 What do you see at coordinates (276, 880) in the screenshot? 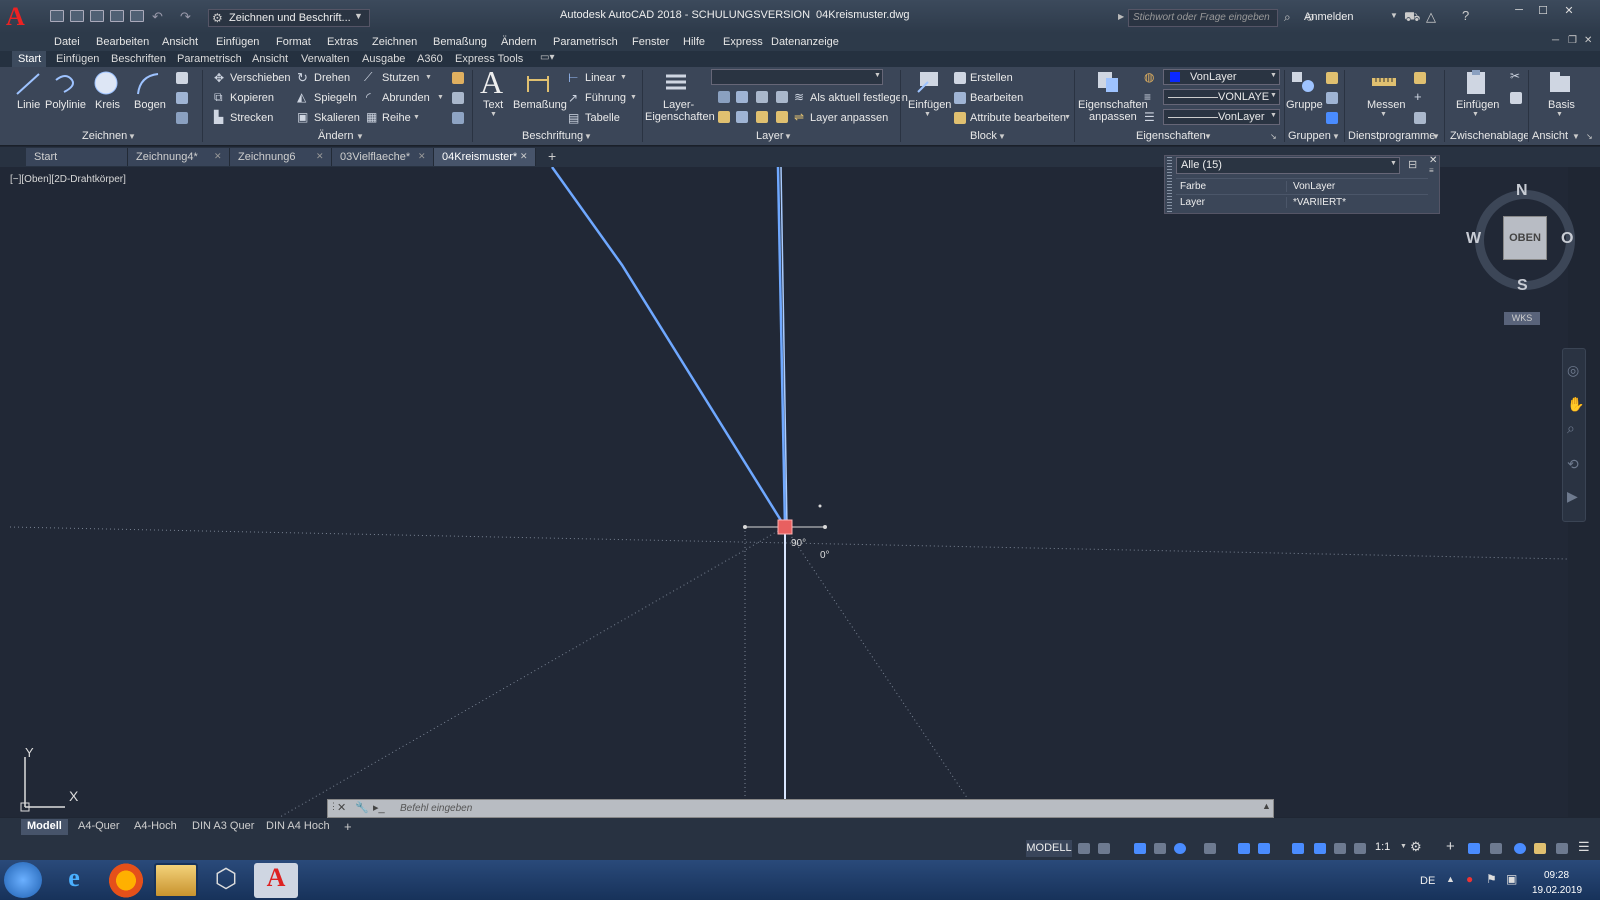
I see `autocad-taskbar-icon: A` at bounding box center [276, 880].